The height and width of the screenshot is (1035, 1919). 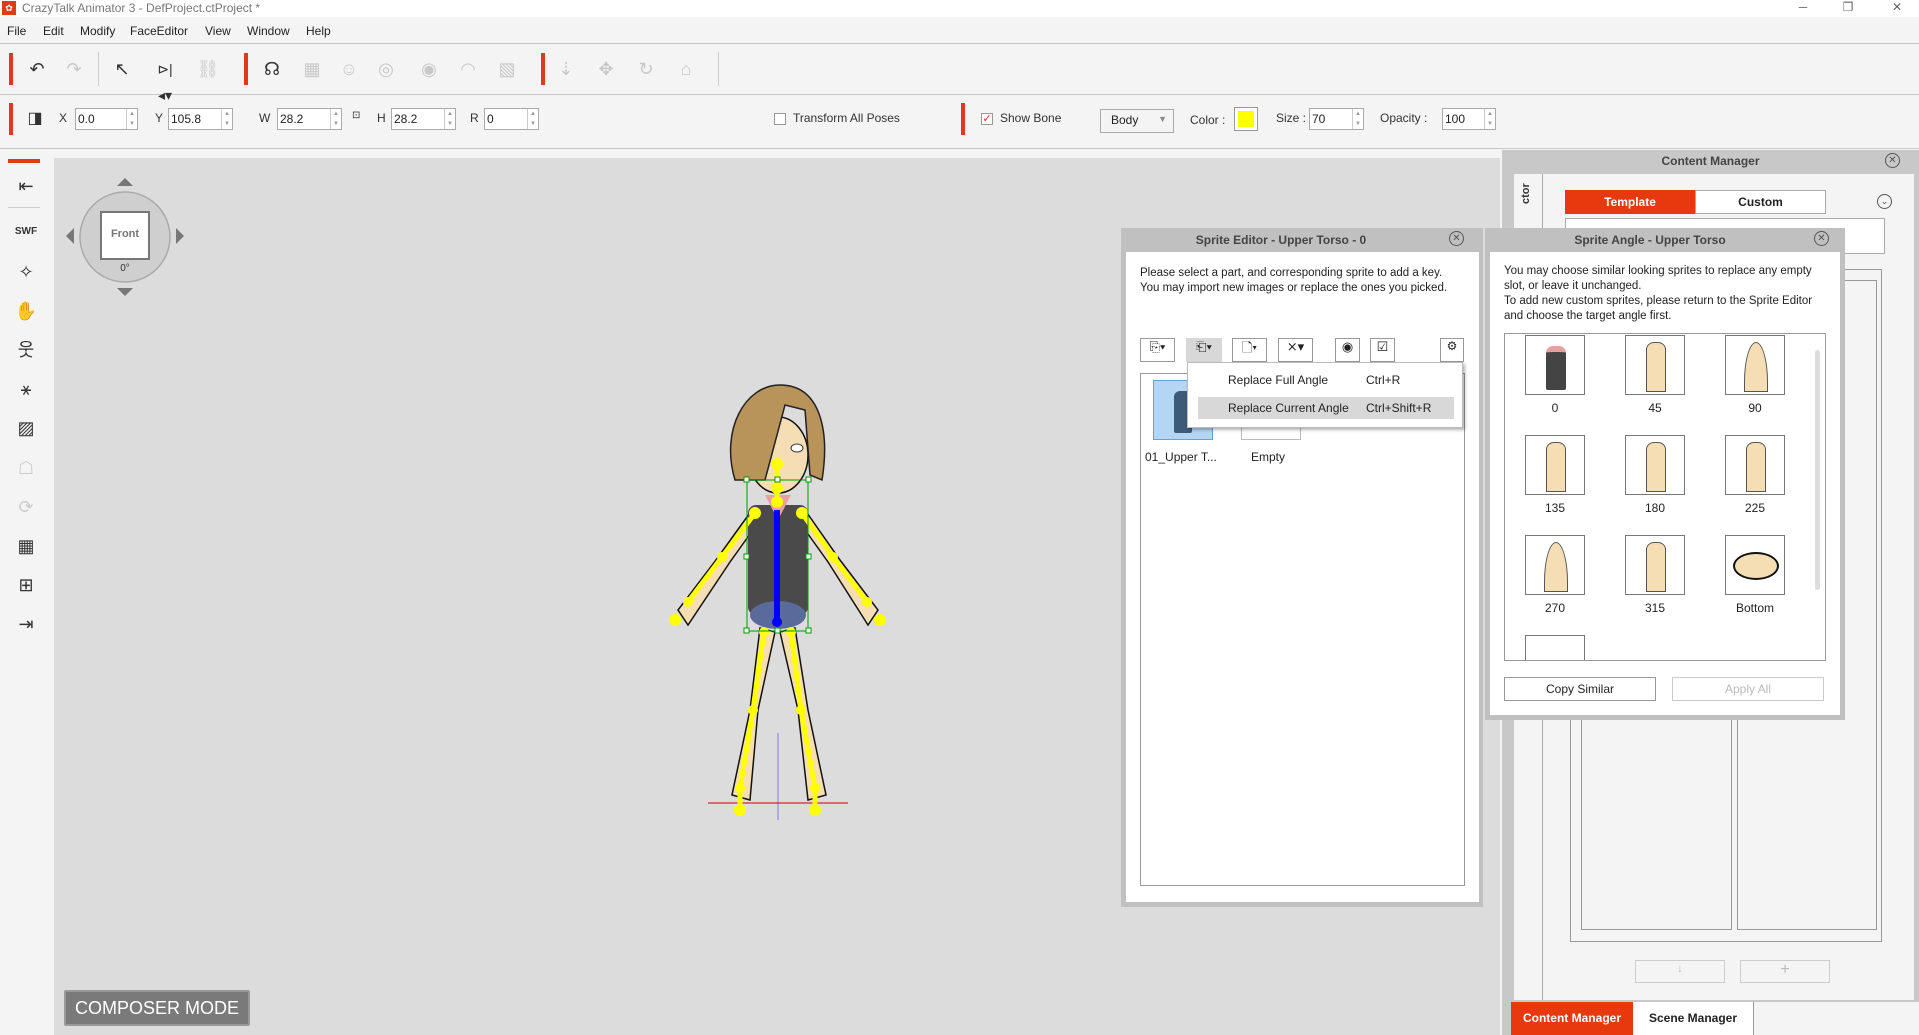 I want to click on w-spinner: ▲ ▼, so click(x=335, y=119).